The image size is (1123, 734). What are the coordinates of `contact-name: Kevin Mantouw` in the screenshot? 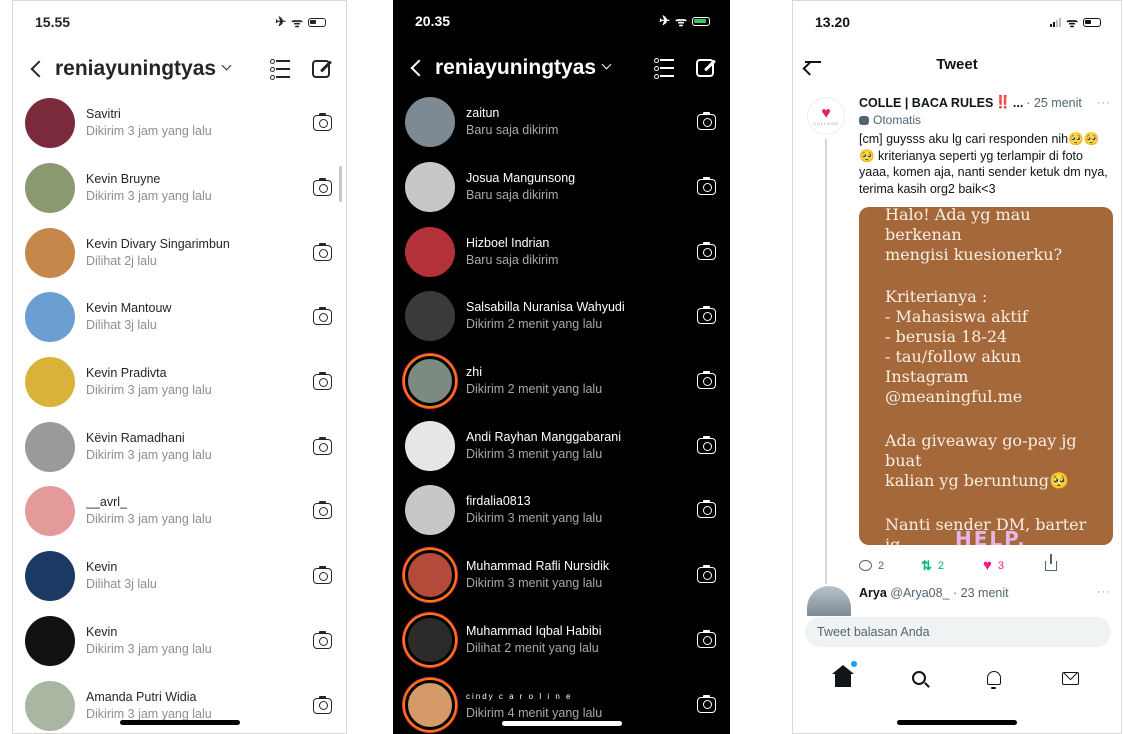 It's located at (129, 308).